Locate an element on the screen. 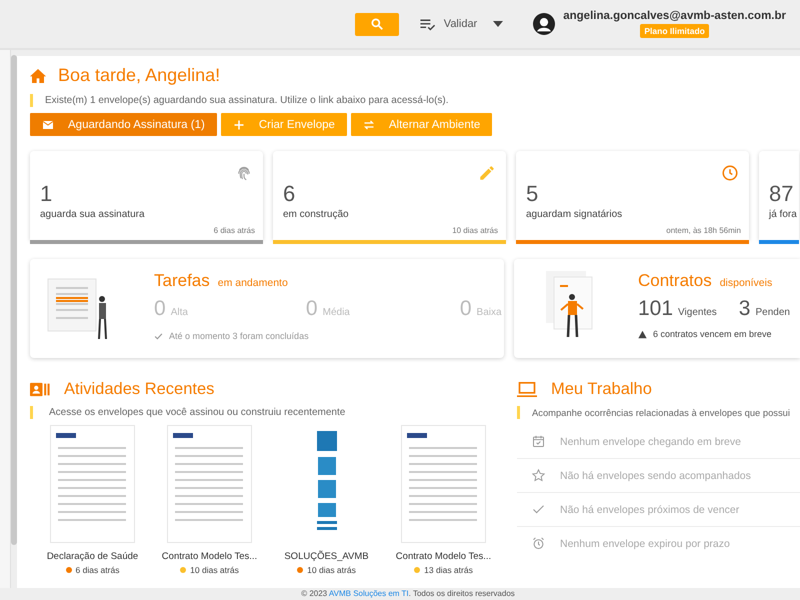 This screenshot has height=600, width=800. stat-value: 87 is located at coordinates (781, 194).